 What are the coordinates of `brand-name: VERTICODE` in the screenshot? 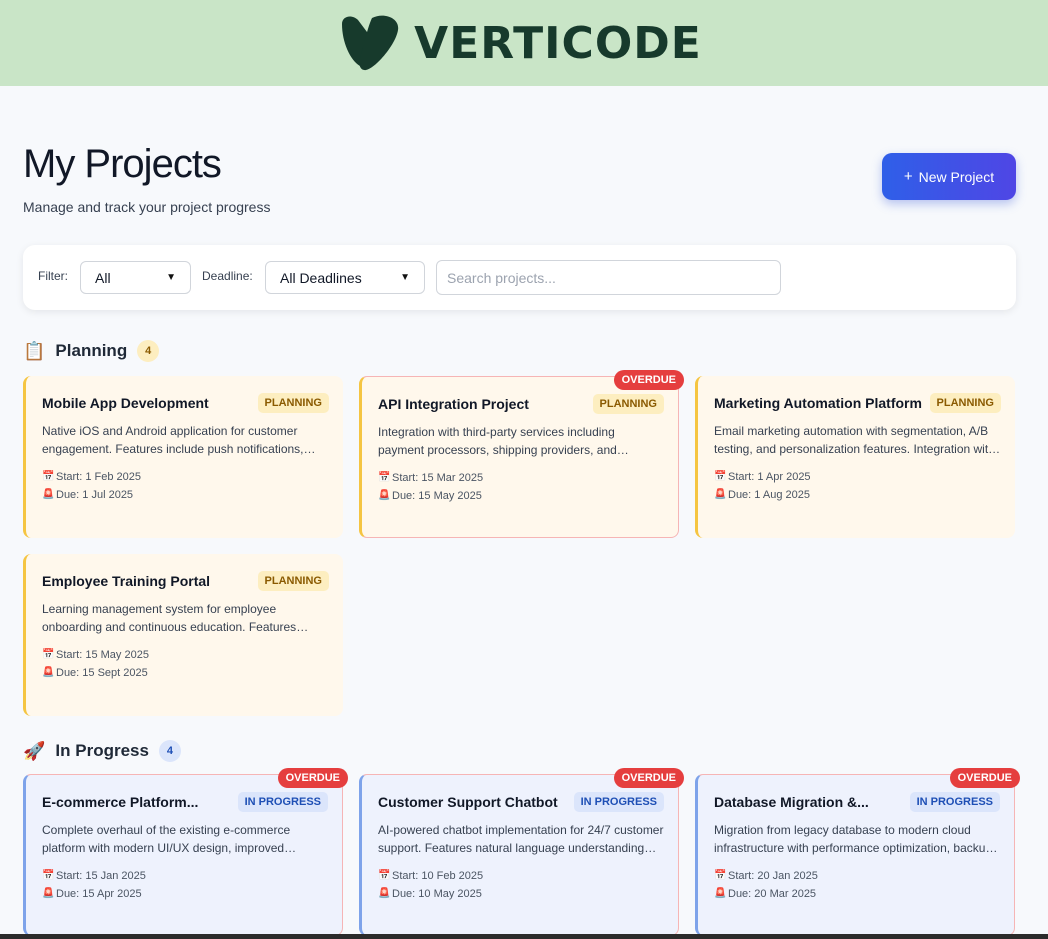 It's located at (558, 43).